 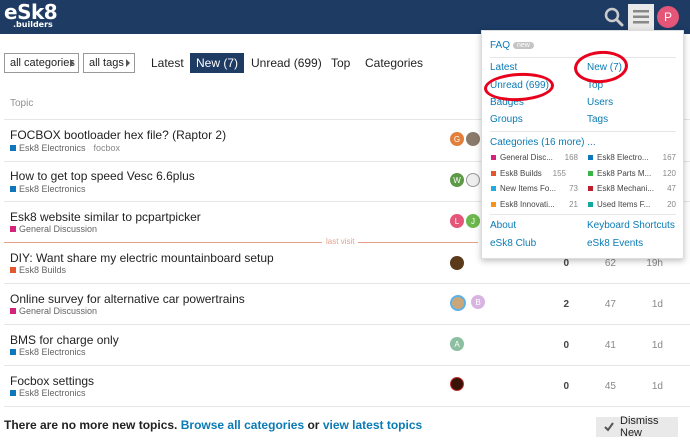 What do you see at coordinates (669, 157) in the screenshot?
I see `menu-category-count: 167` at bounding box center [669, 157].